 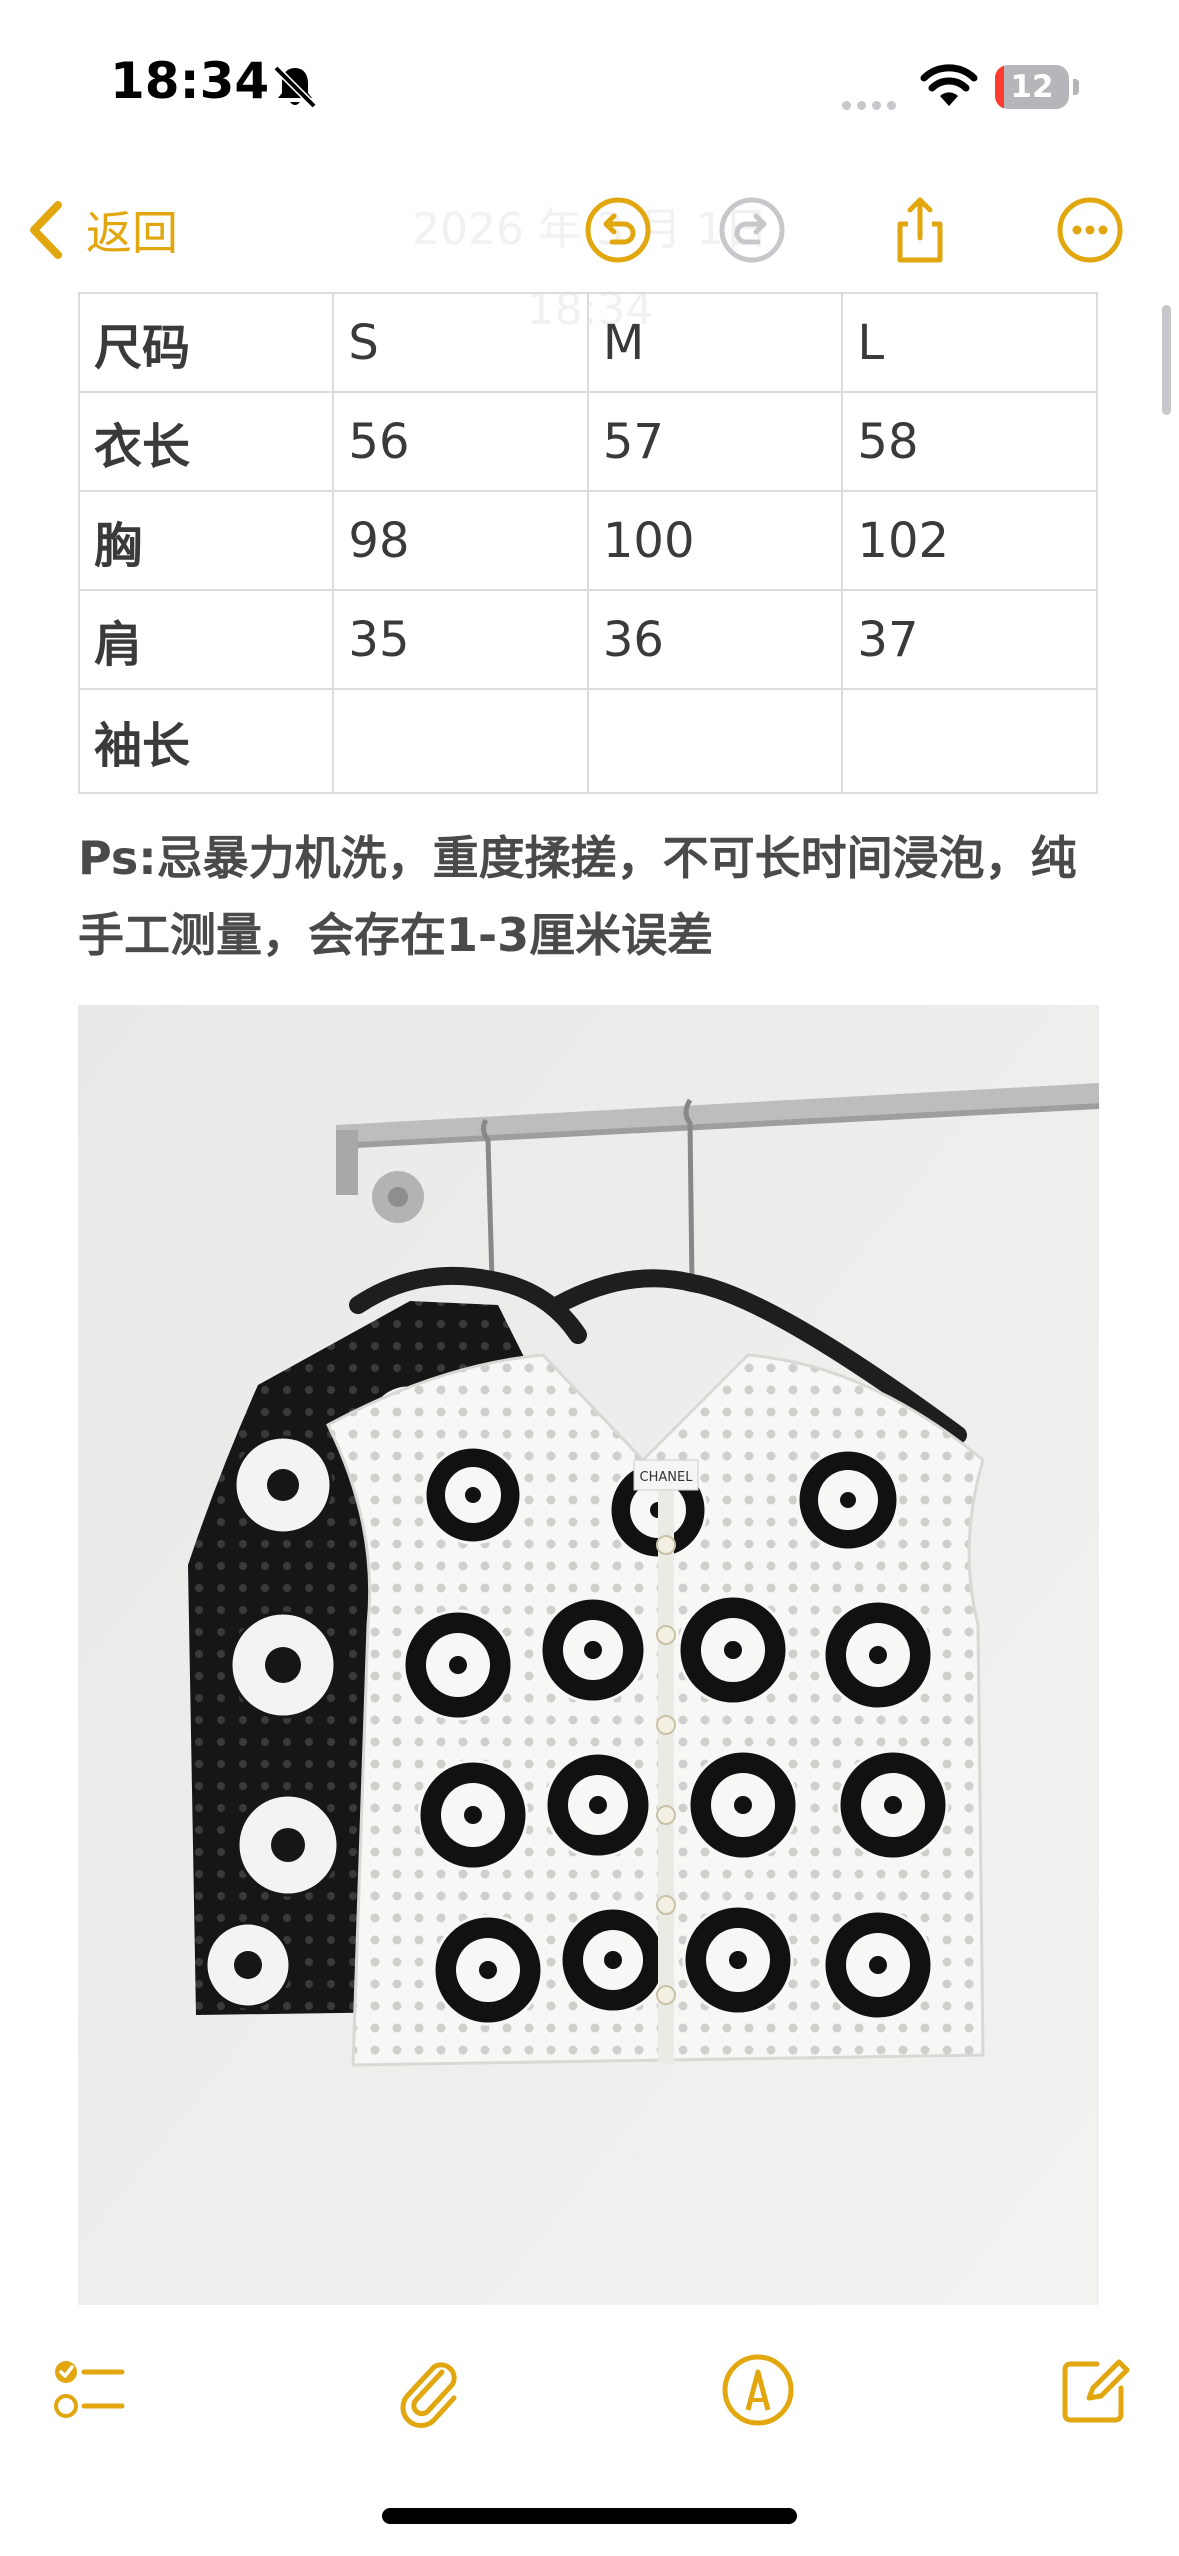 What do you see at coordinates (969, 639) in the screenshot?
I see `table-cell: 37` at bounding box center [969, 639].